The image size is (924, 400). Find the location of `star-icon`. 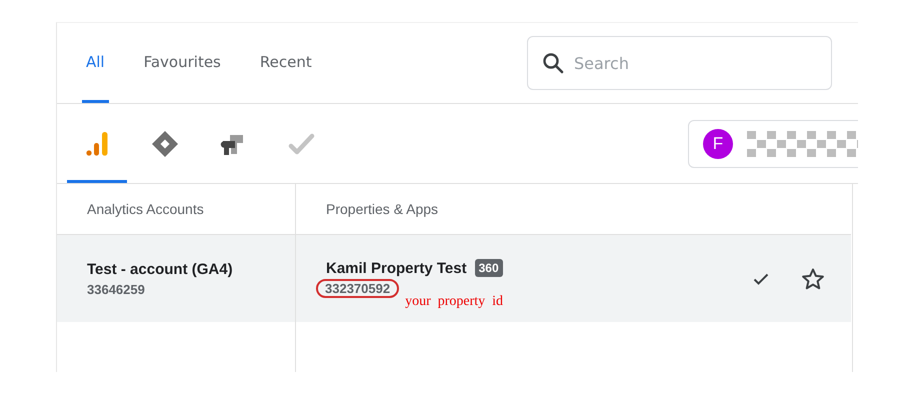

star-icon is located at coordinates (813, 278).